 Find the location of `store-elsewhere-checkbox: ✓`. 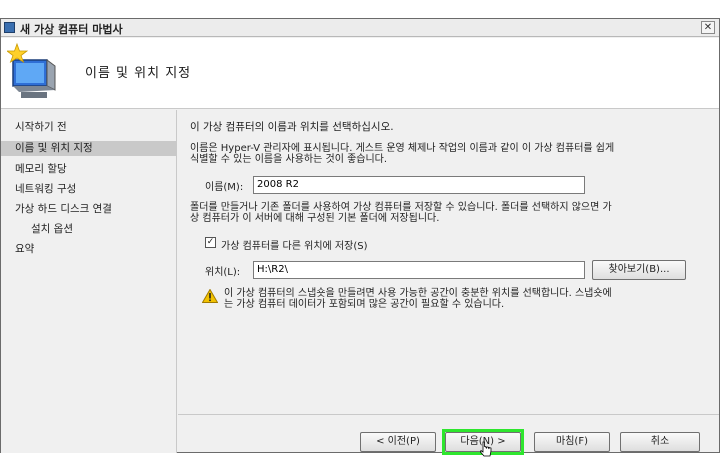

store-elsewhere-checkbox: ✓ is located at coordinates (210, 242).